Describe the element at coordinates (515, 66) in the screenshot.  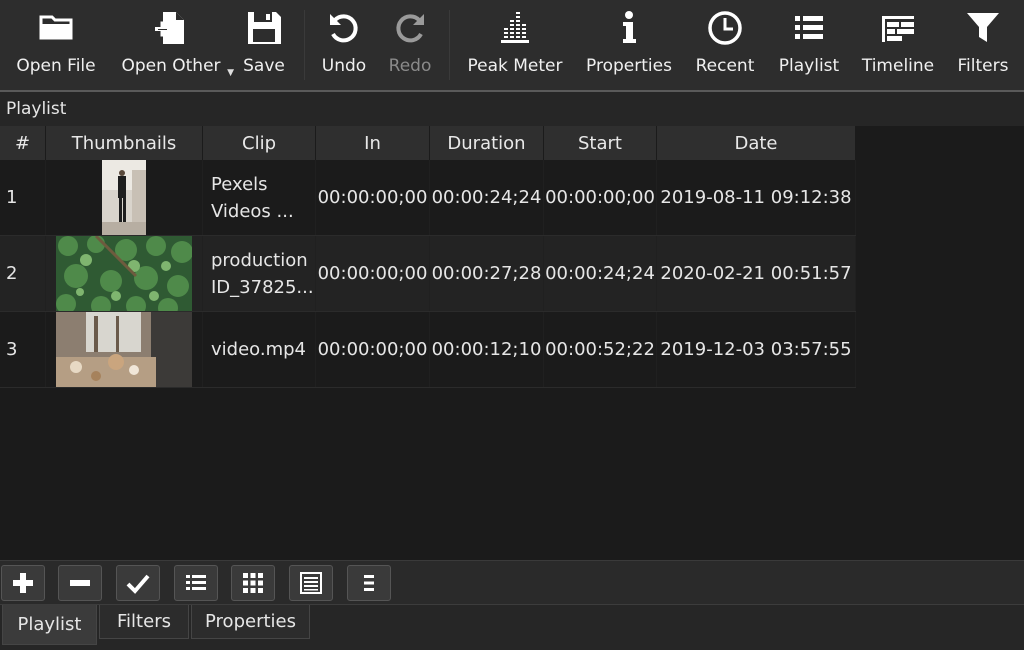
I see `peak-meter-label: Peak Meter` at that location.